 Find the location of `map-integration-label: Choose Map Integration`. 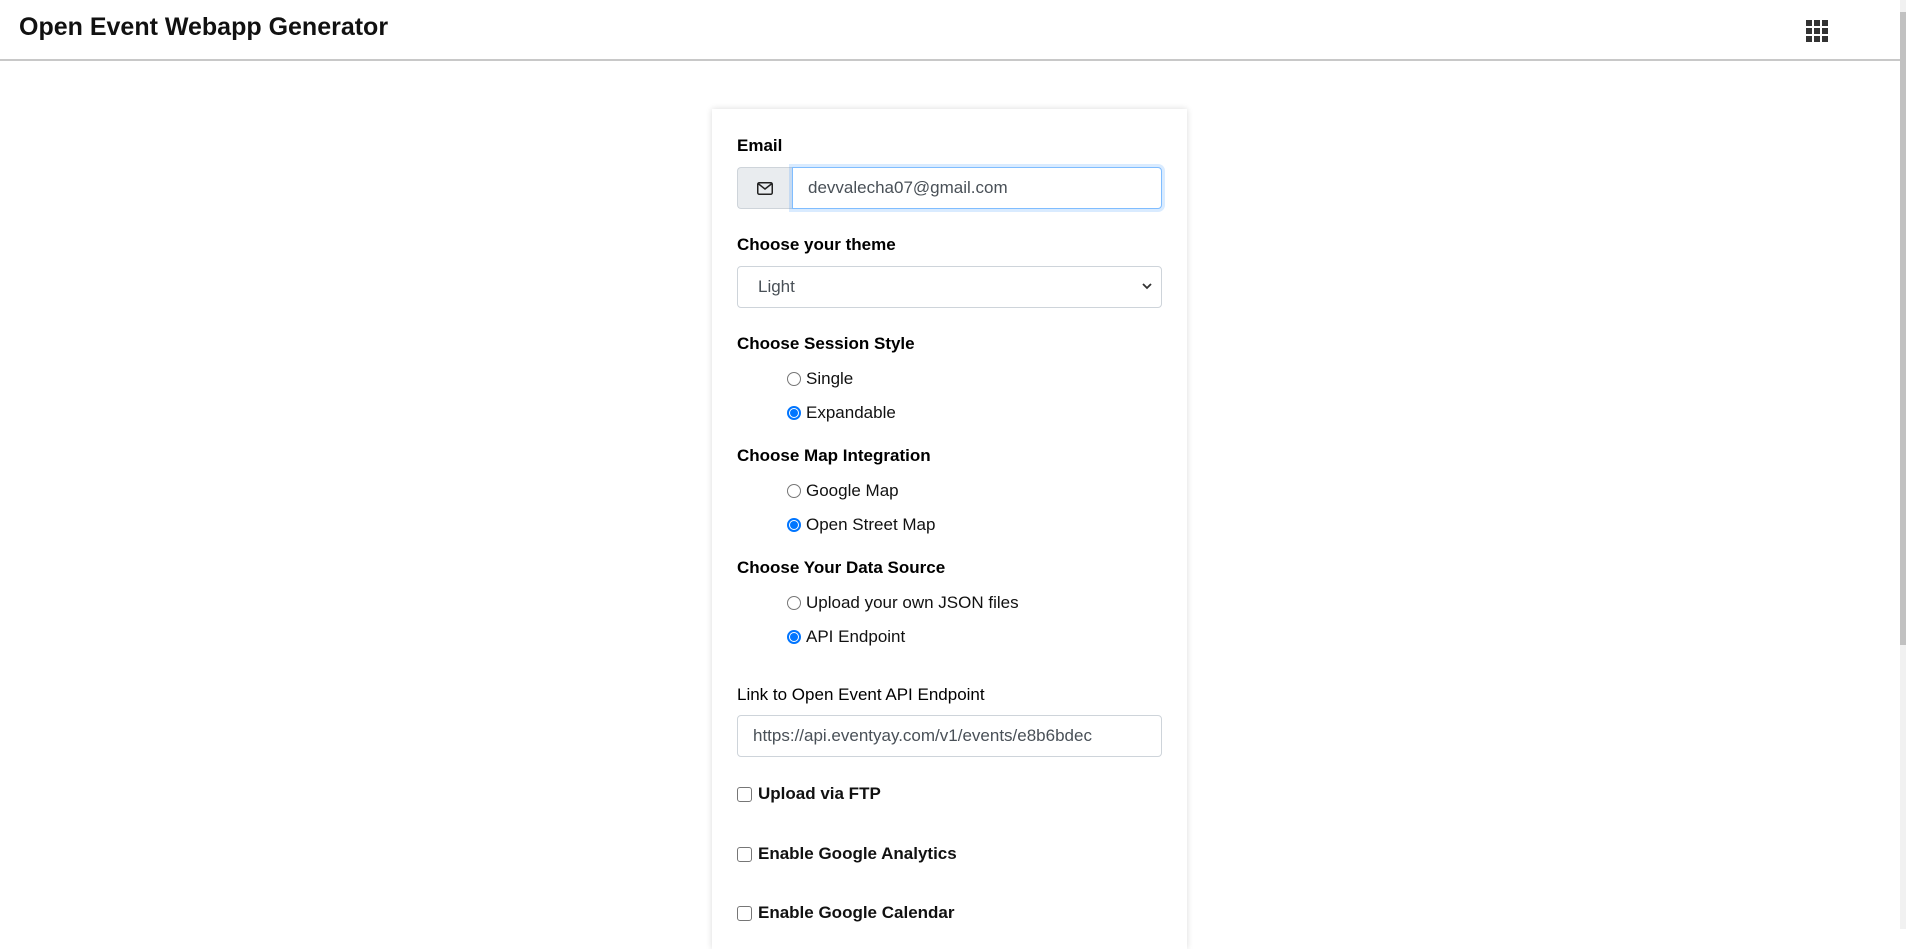

map-integration-label: Choose Map Integration is located at coordinates (834, 455).